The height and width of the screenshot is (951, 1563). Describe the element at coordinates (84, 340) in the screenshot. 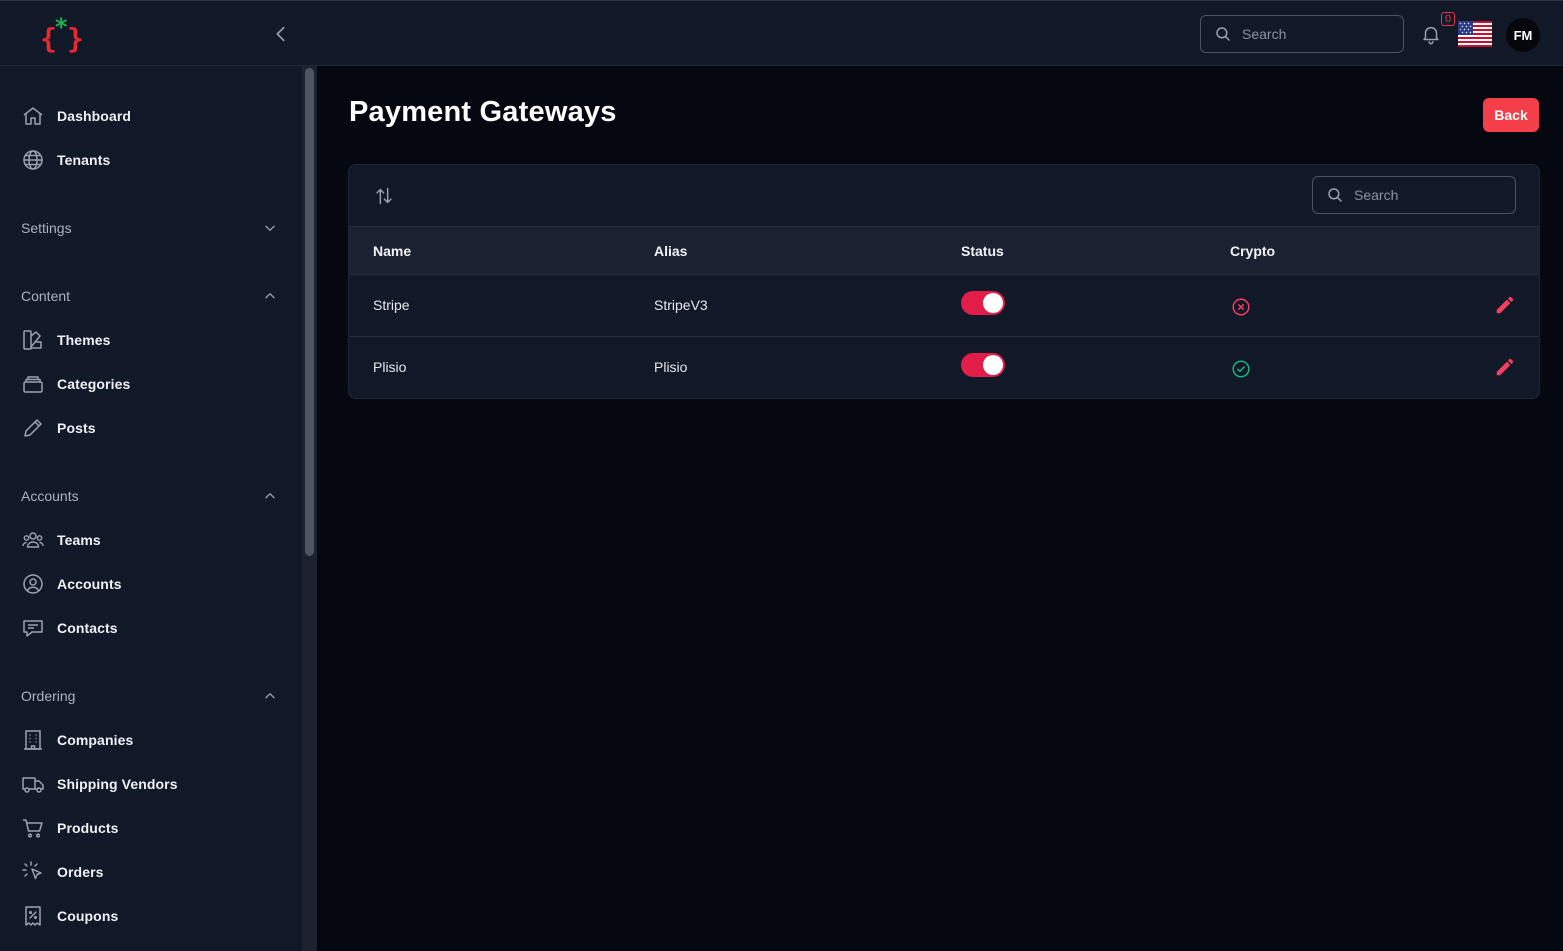

I see `sidebar-item-label: Themes` at that location.